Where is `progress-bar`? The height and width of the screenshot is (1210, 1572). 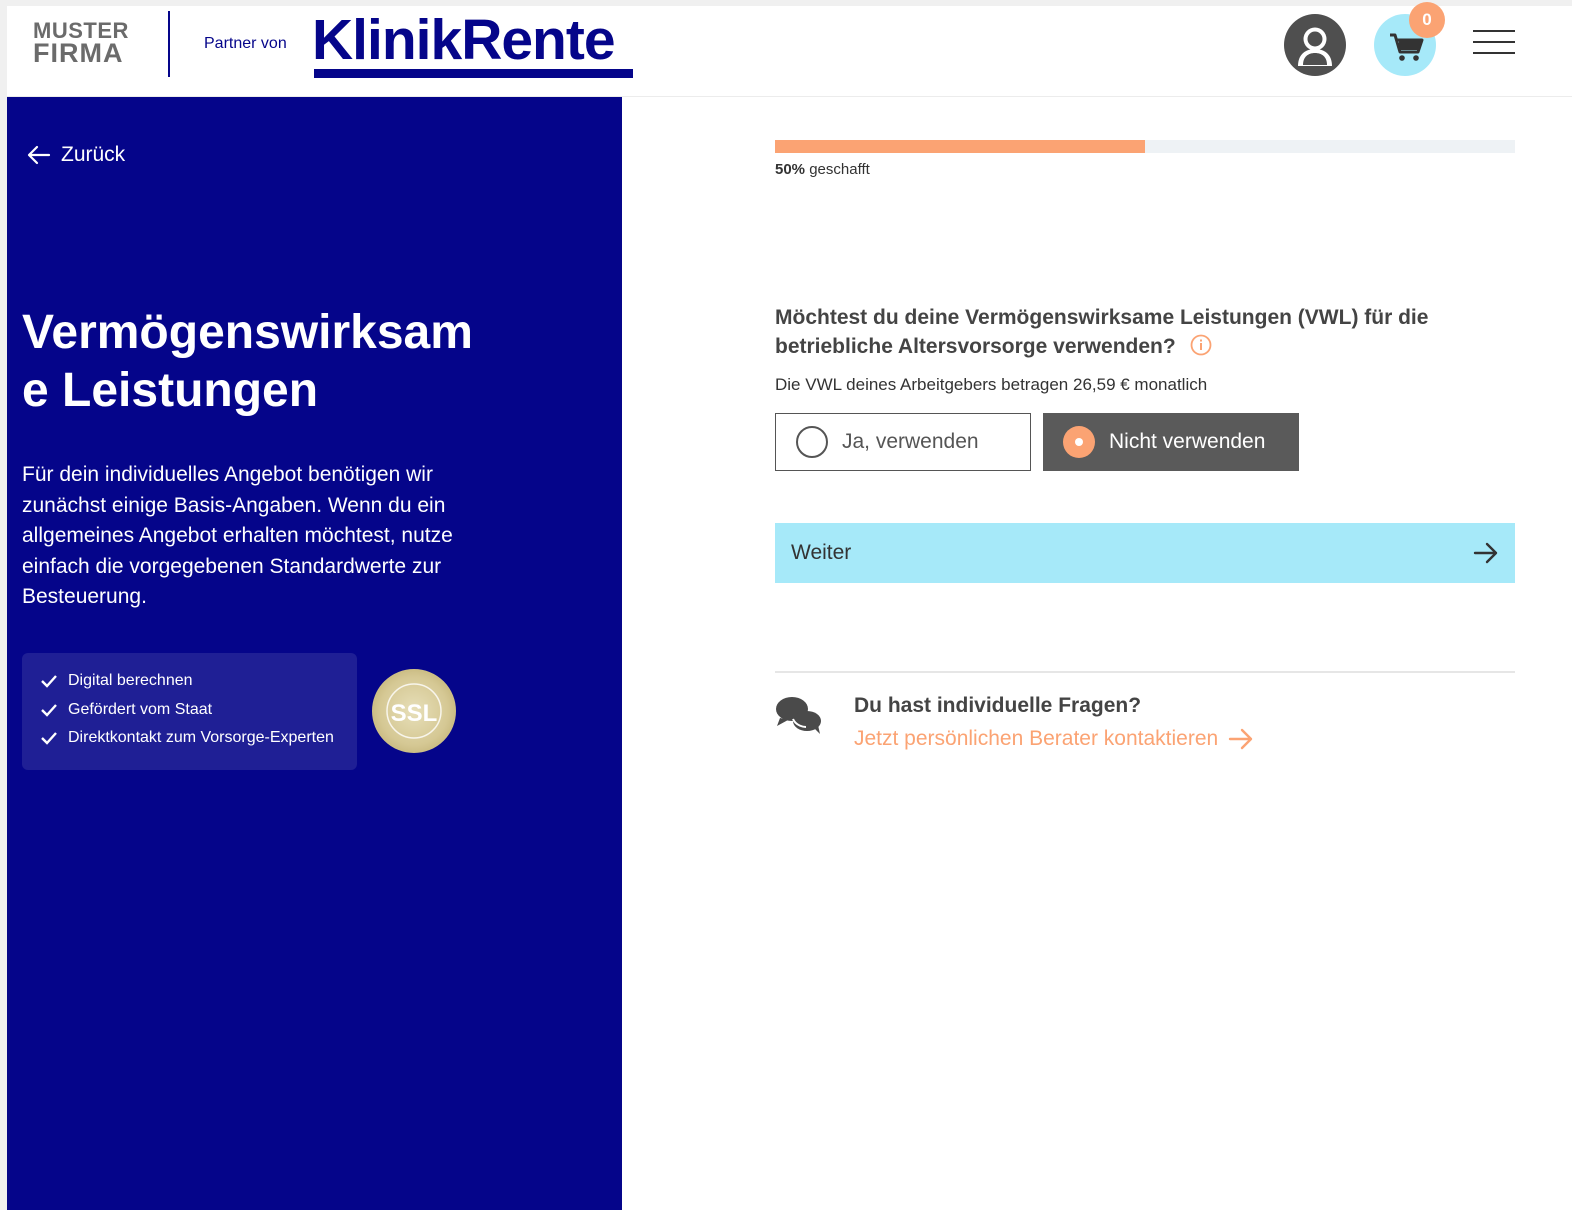 progress-bar is located at coordinates (1145, 146).